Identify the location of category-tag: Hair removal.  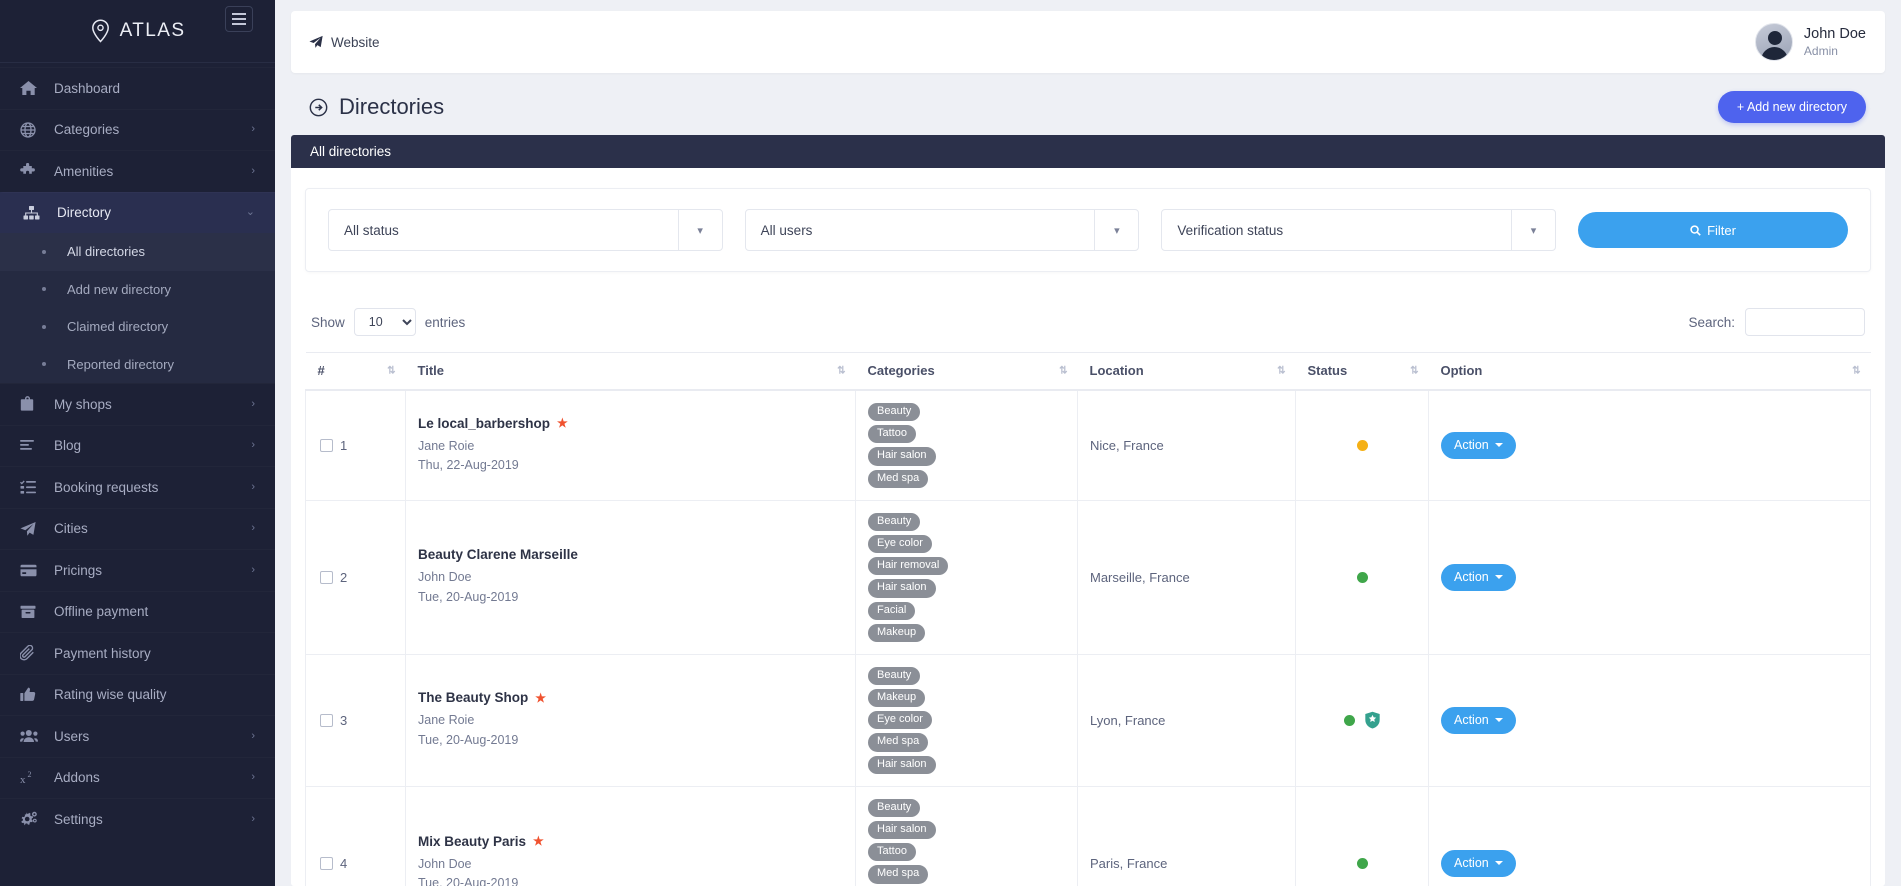
(908, 566).